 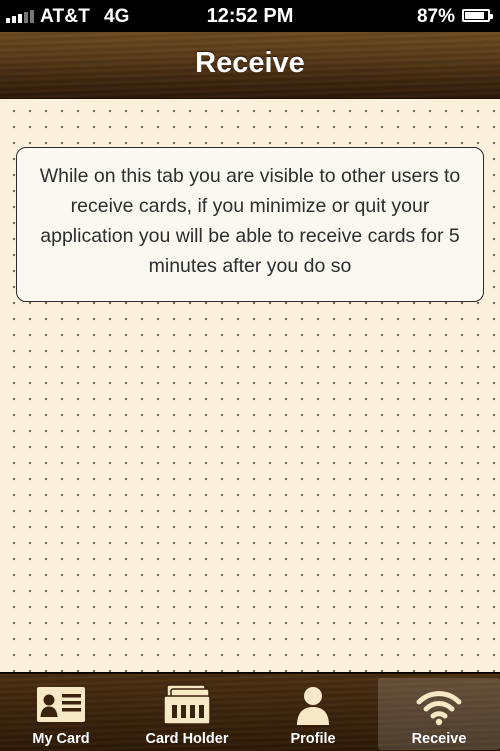 What do you see at coordinates (61, 739) in the screenshot?
I see `tab-label-my-card: My Card` at bounding box center [61, 739].